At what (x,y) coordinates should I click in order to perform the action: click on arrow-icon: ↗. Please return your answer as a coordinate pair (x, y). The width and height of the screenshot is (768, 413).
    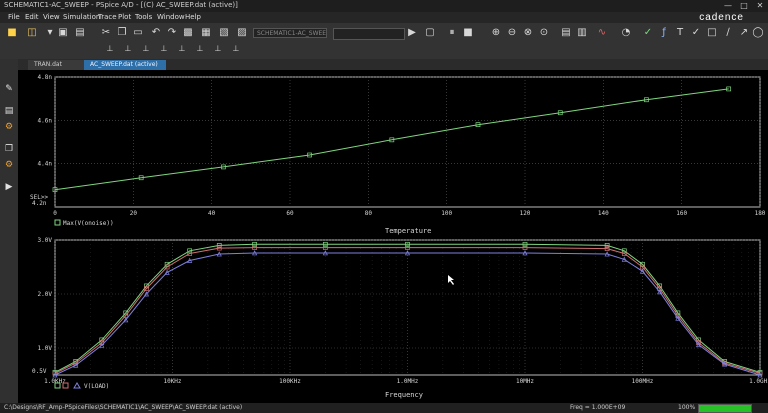
    Looking at the image, I should click on (744, 33).